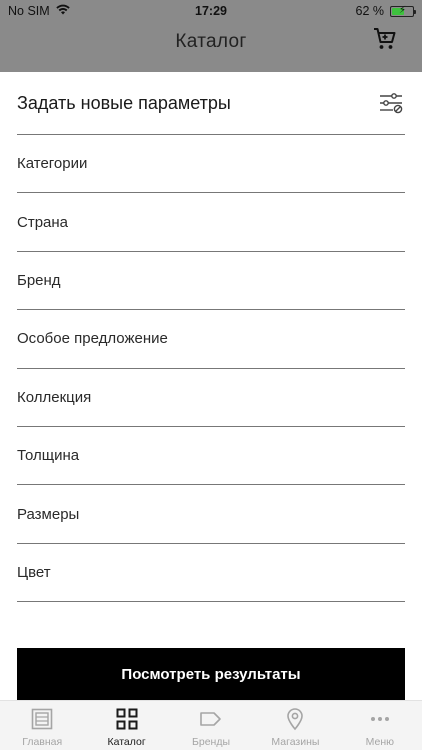 The height and width of the screenshot is (750, 422). What do you see at coordinates (211, 742) in the screenshot?
I see `tab-label: Бренды` at bounding box center [211, 742].